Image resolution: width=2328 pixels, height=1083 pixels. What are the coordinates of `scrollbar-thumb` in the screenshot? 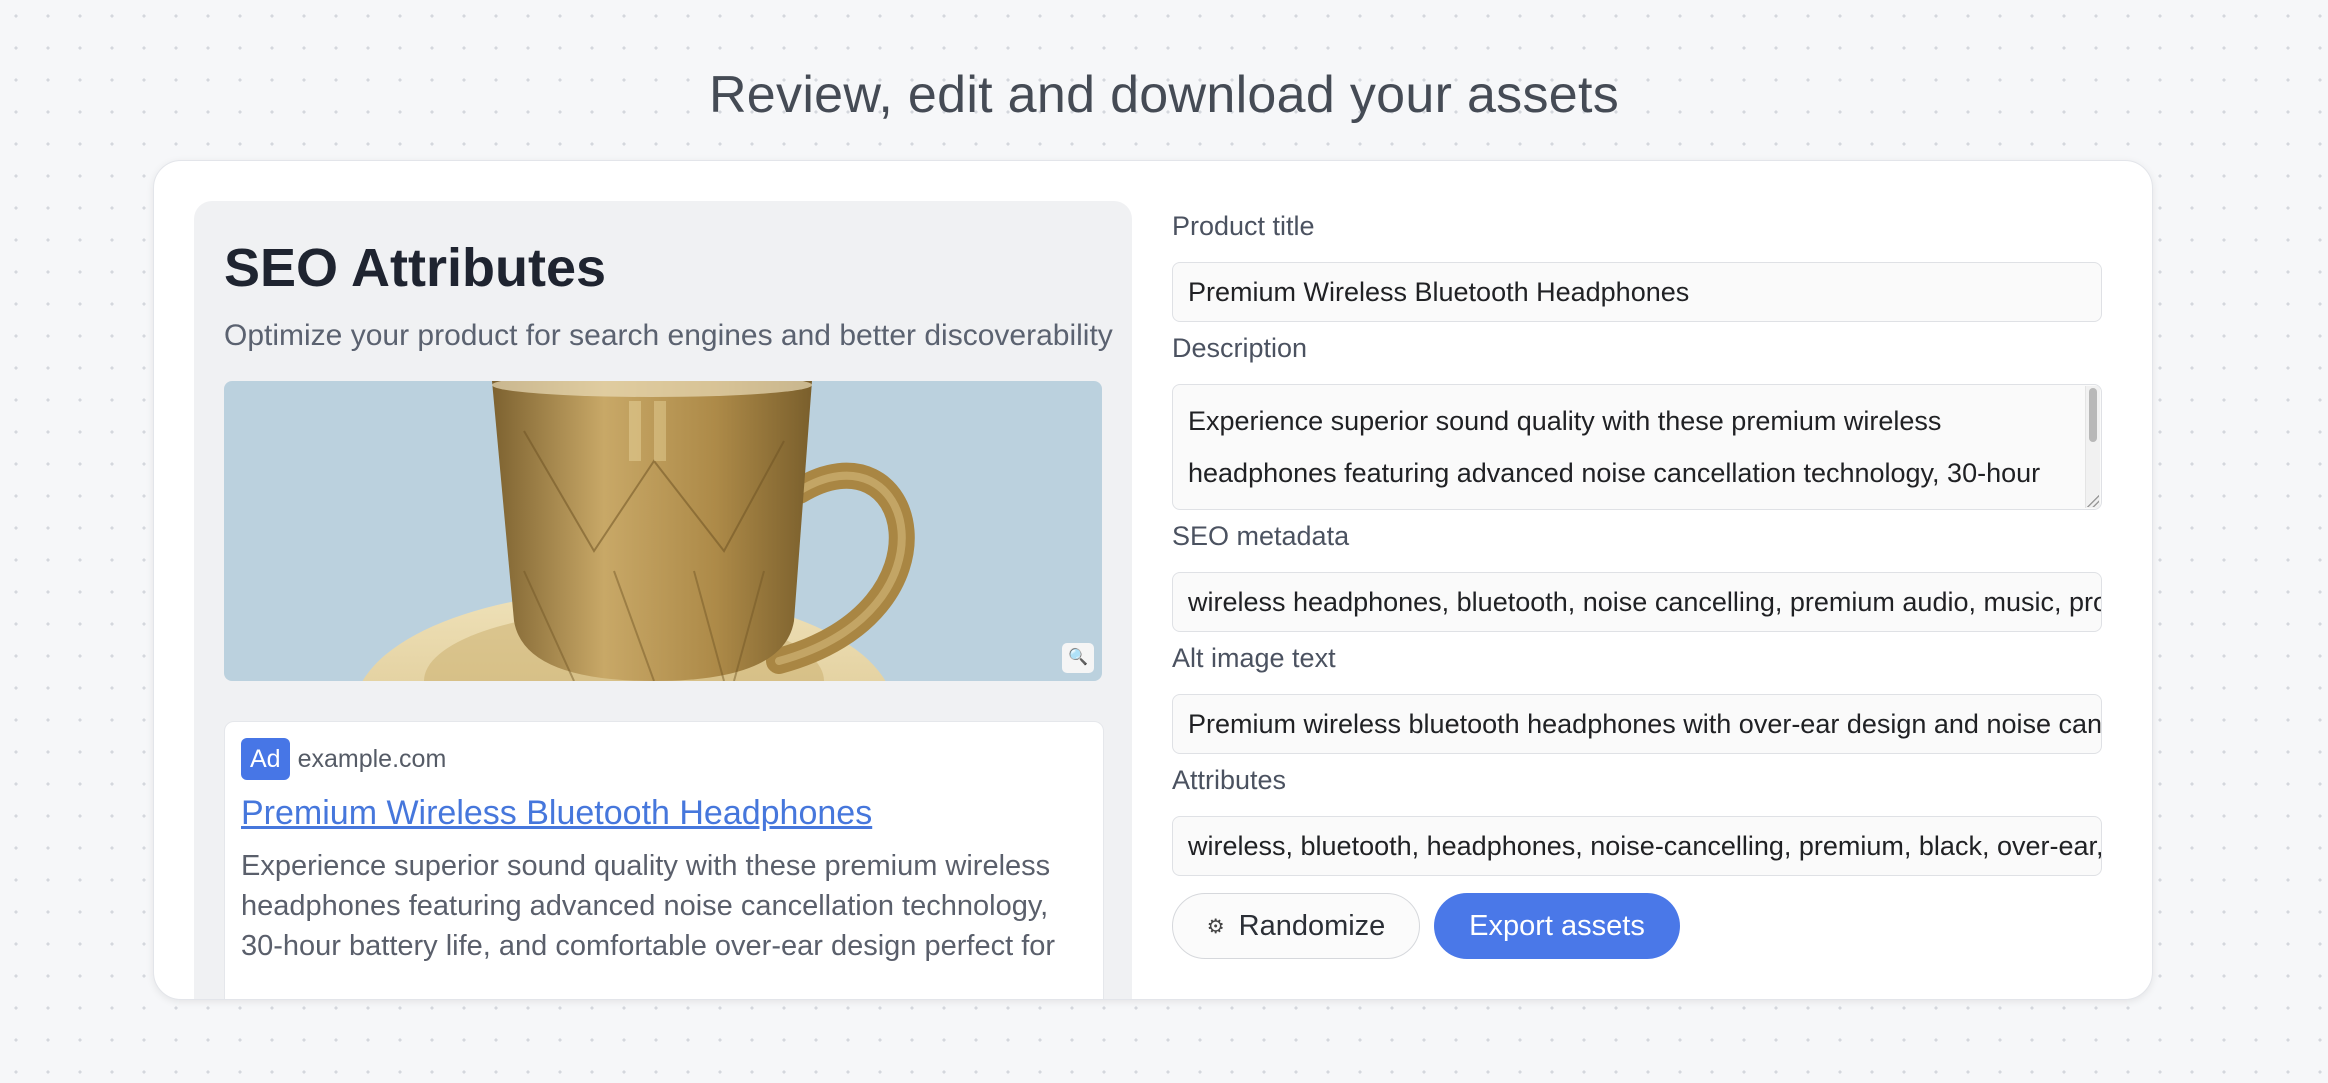 It's located at (2093, 415).